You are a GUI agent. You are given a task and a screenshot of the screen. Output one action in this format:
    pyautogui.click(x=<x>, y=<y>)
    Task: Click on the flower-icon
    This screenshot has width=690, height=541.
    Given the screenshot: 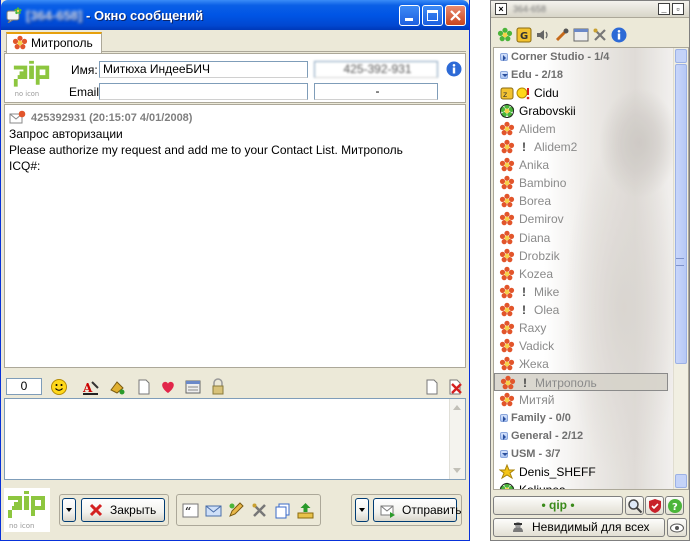 What is the action you would take?
    pyautogui.click(x=20, y=43)
    